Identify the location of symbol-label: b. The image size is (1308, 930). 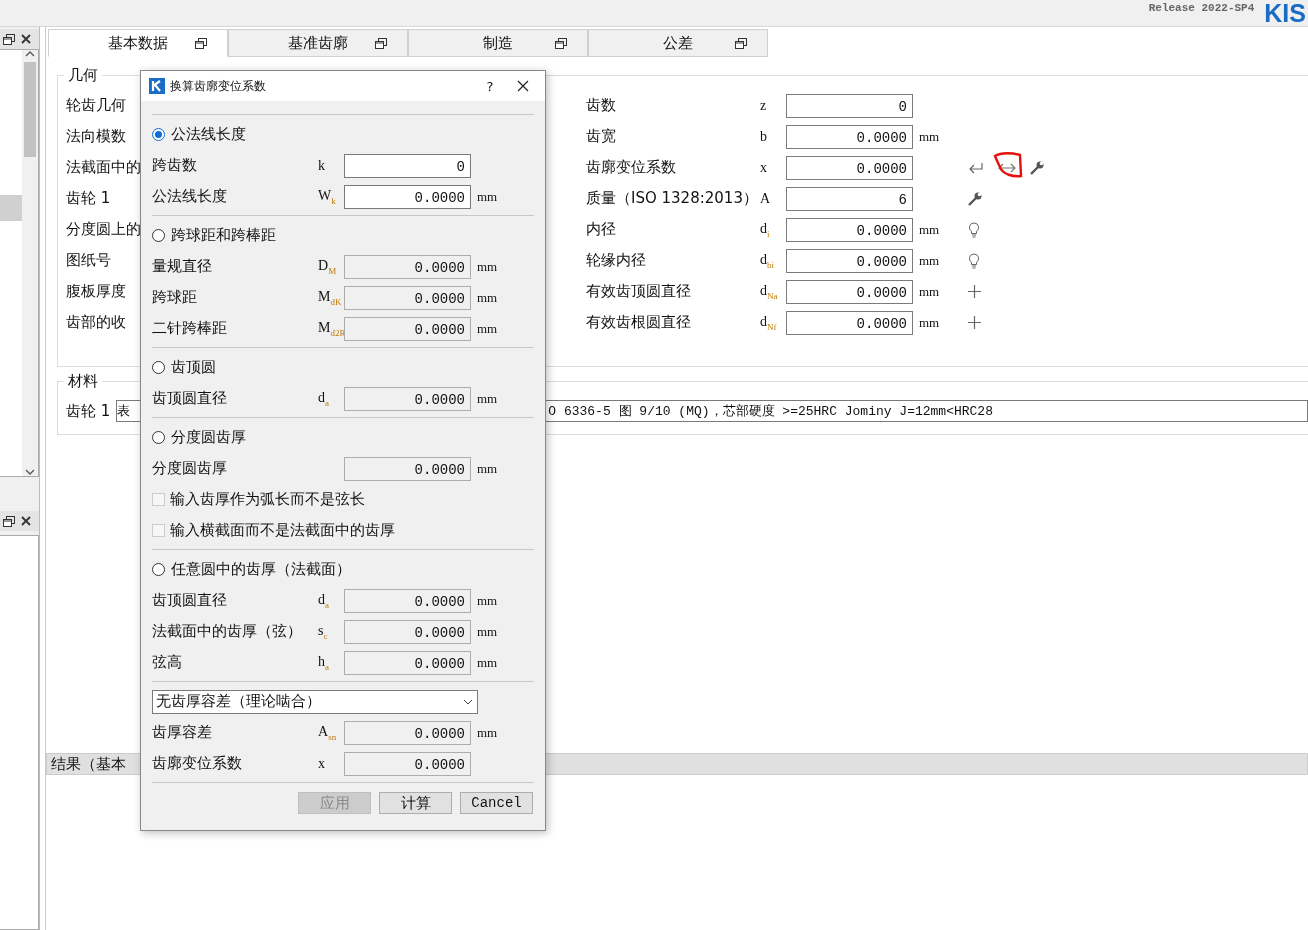
(764, 136).